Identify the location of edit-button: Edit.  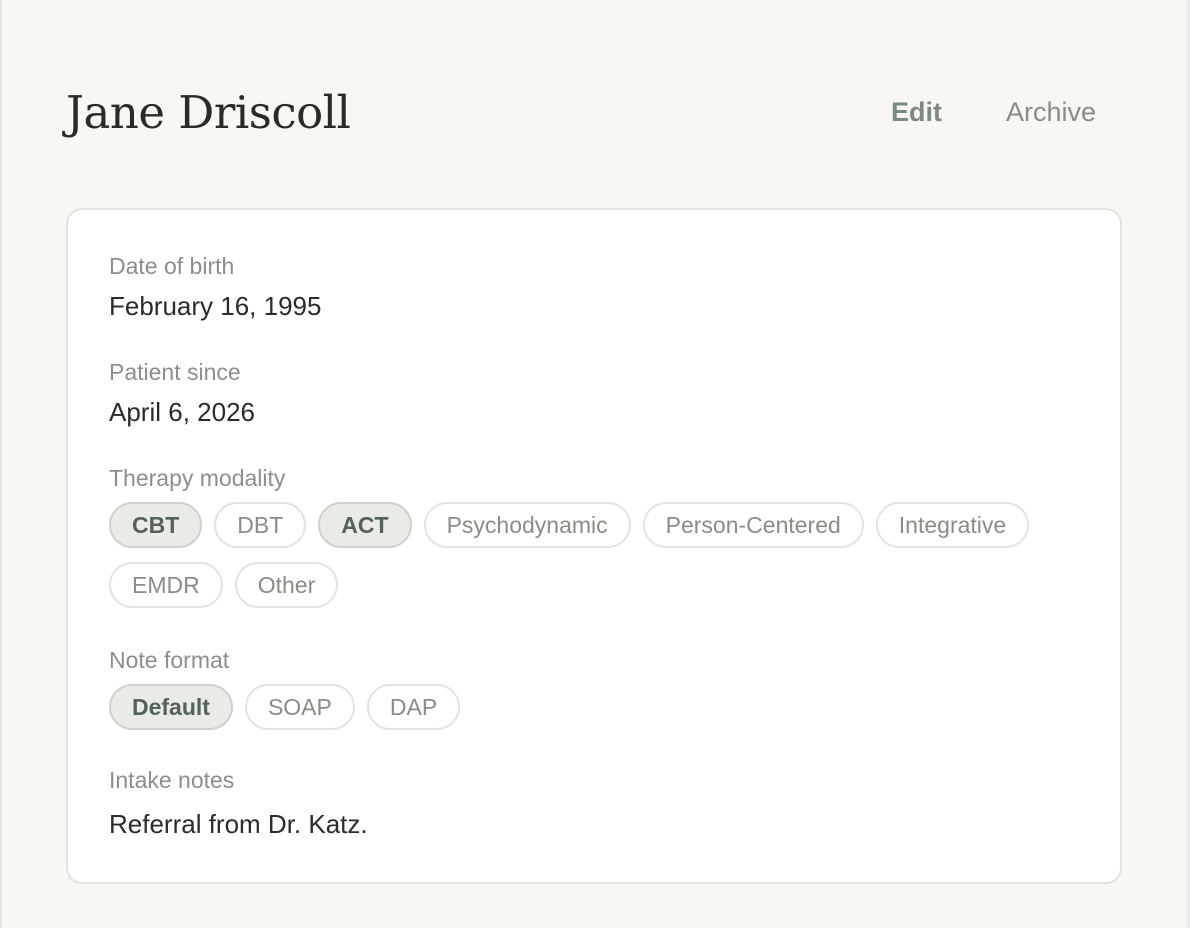
(916, 112).